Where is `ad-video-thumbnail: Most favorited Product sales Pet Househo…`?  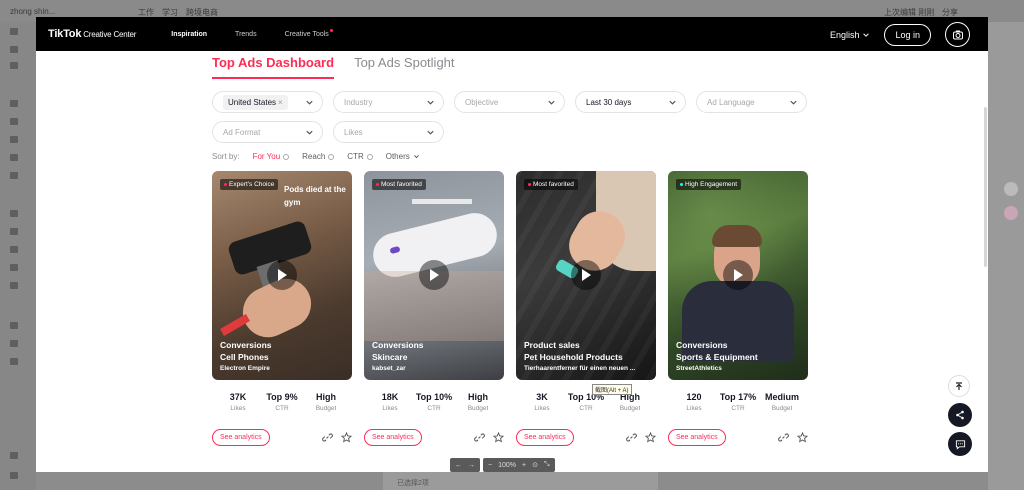
ad-video-thumbnail: Most favorited Product sales Pet Househo… is located at coordinates (586, 275).